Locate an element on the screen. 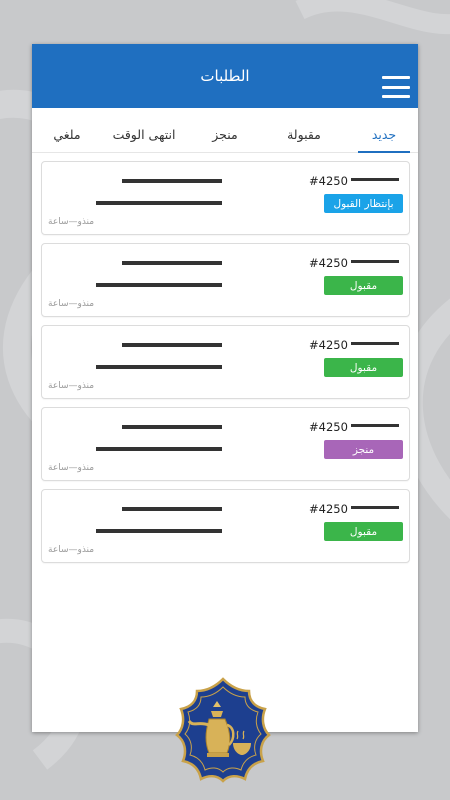 This screenshot has width=450, height=800. dallah-coffee-emblem-icon is located at coordinates (223, 730).